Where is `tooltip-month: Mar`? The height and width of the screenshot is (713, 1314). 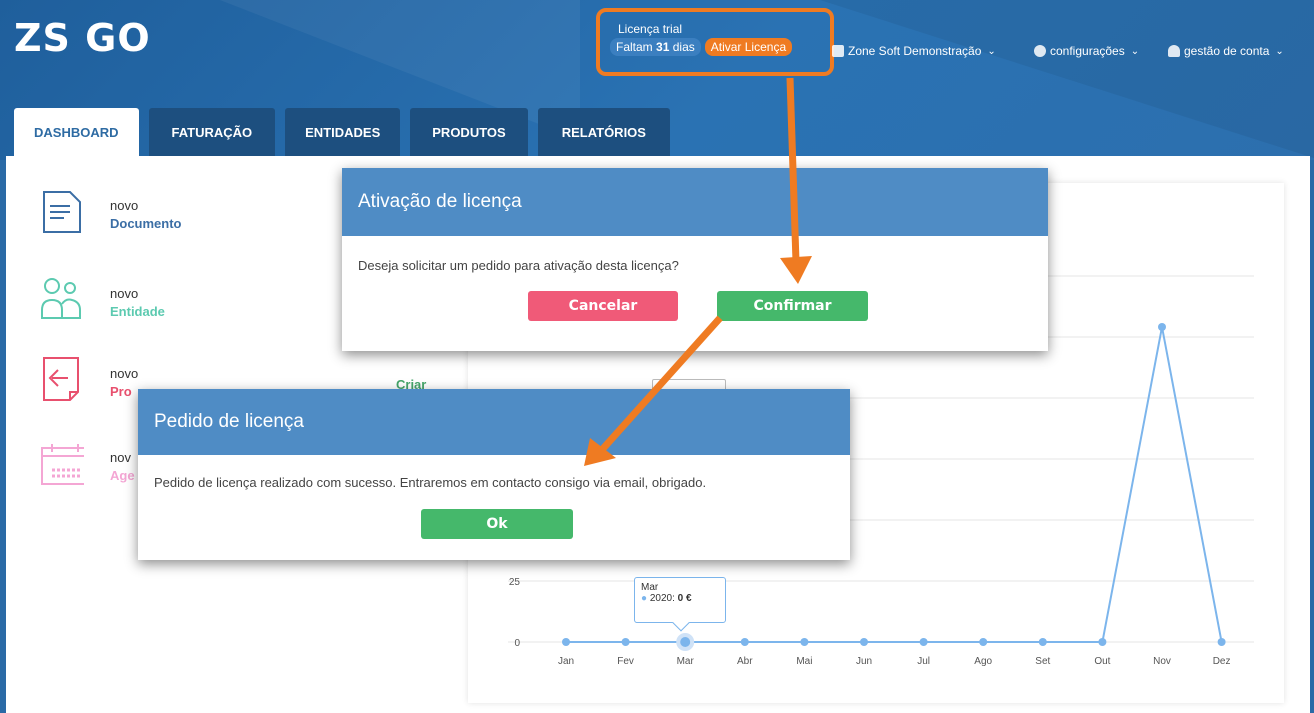
tooltip-month: Mar is located at coordinates (650, 587).